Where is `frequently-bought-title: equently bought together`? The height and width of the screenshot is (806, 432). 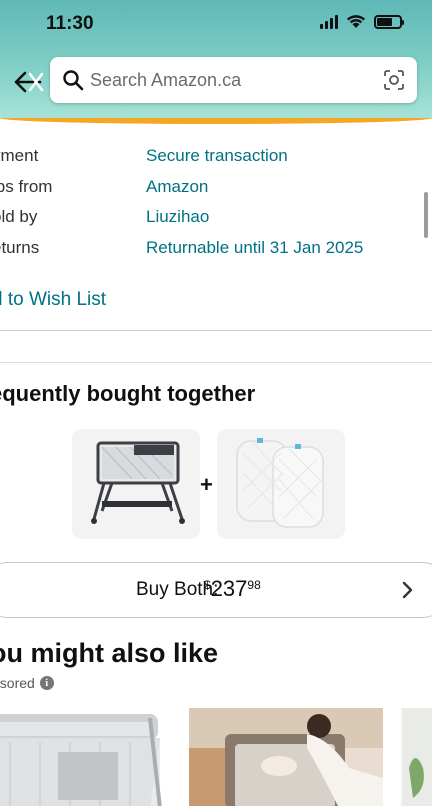 frequently-bought-title: equently bought together is located at coordinates (128, 393).